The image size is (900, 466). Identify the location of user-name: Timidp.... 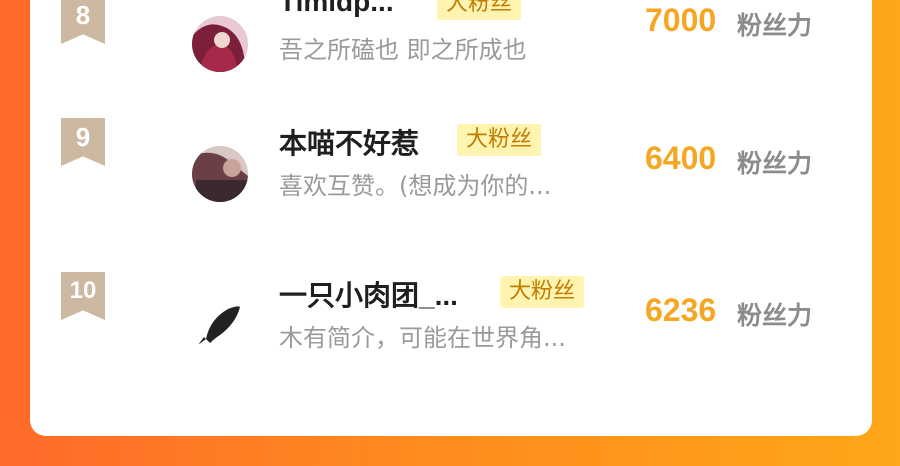
(336, 9).